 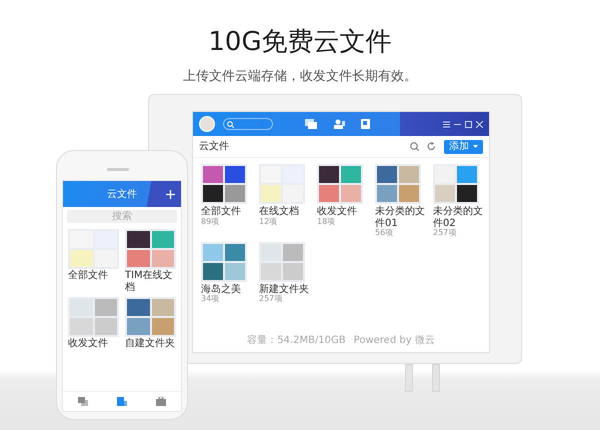 What do you see at coordinates (394, 341) in the screenshot?
I see `powered-by-text: Powered by 微云` at bounding box center [394, 341].